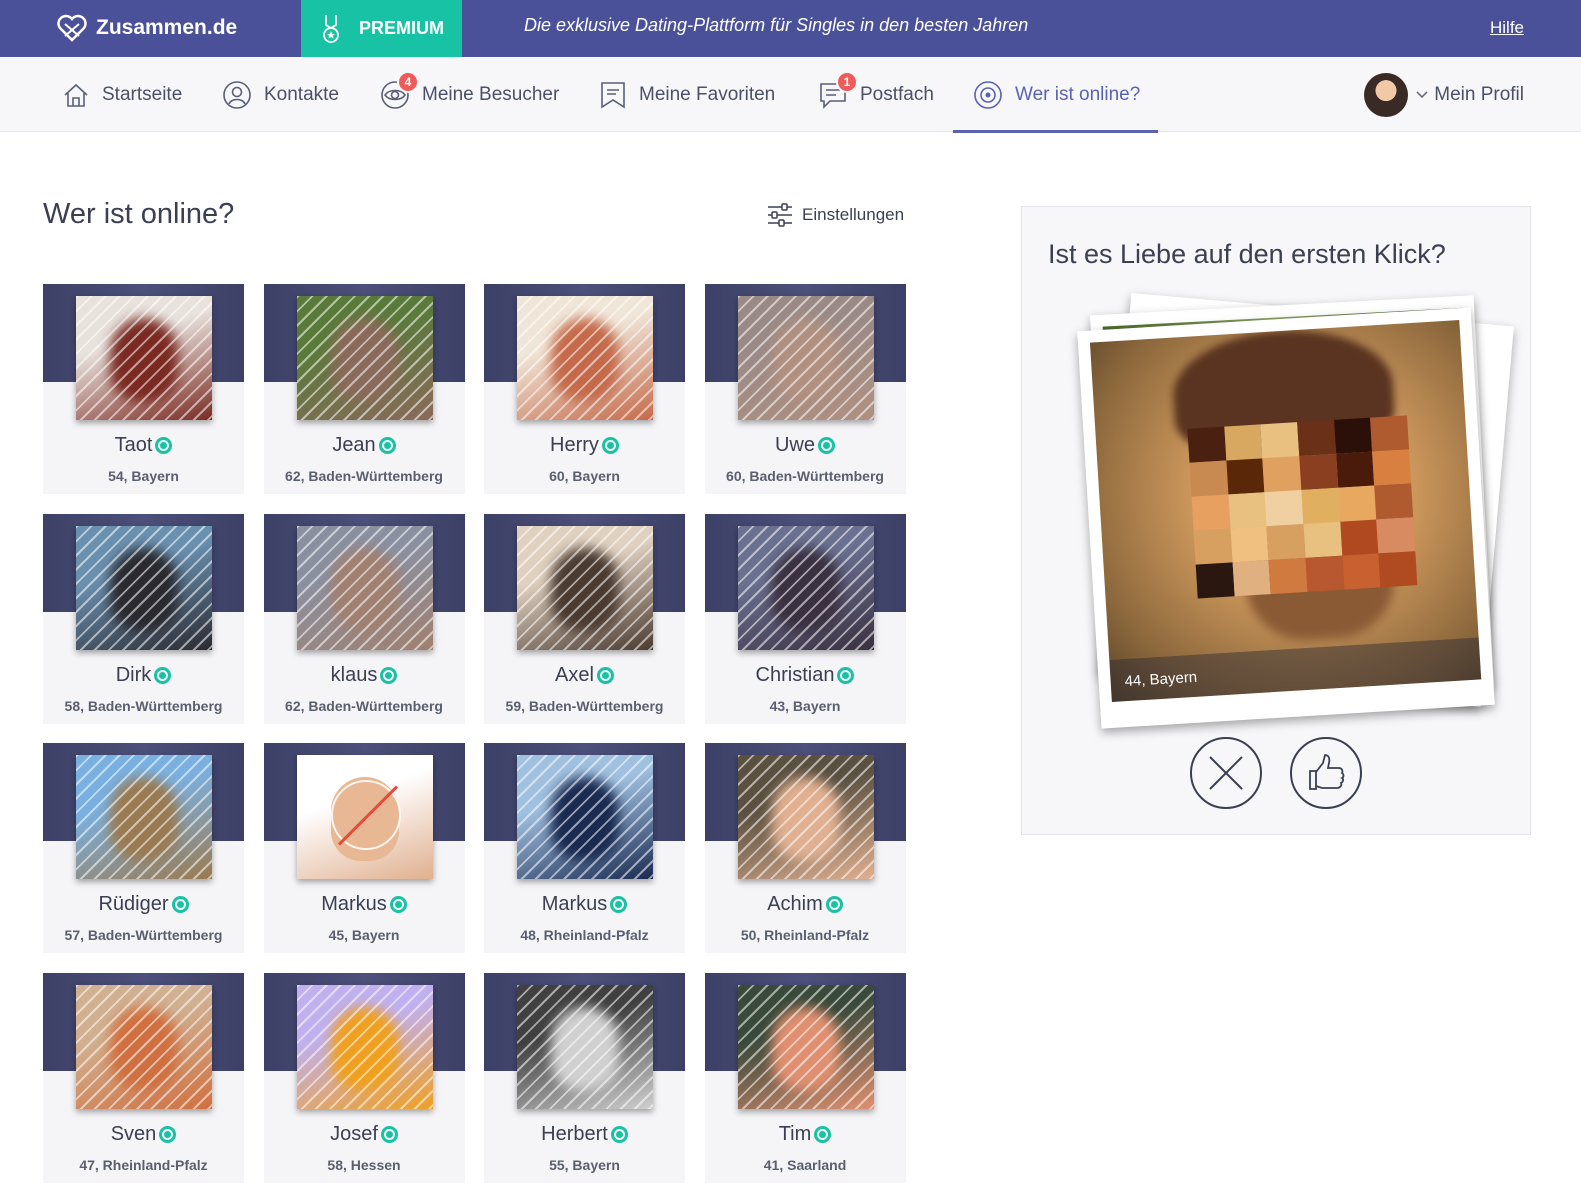 Image resolution: width=1581 pixels, height=1197 pixels. Describe the element at coordinates (876, 94) in the screenshot. I see `nav-postfach: Postfach 1` at that location.